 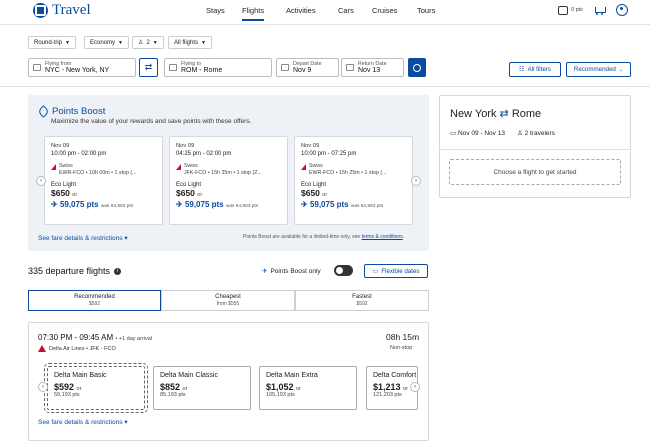 I want to click on return-date-field: Return Date Nov 13, so click(x=372, y=67).